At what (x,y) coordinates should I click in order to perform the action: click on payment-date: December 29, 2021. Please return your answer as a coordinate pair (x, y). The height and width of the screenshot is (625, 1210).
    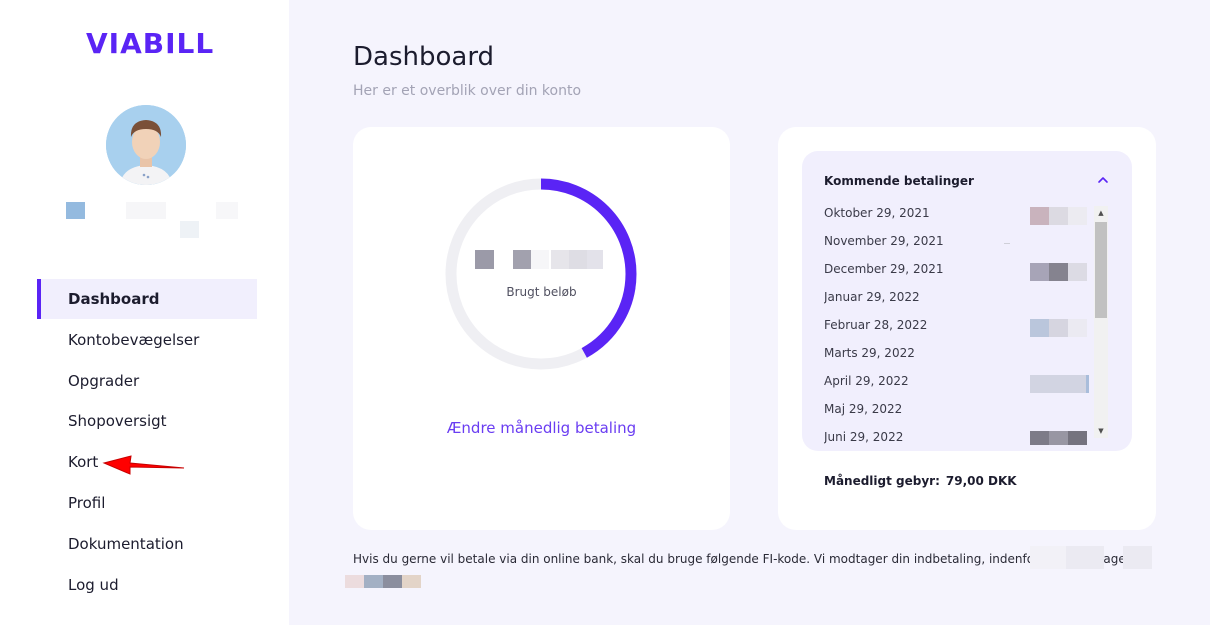
    Looking at the image, I should click on (884, 269).